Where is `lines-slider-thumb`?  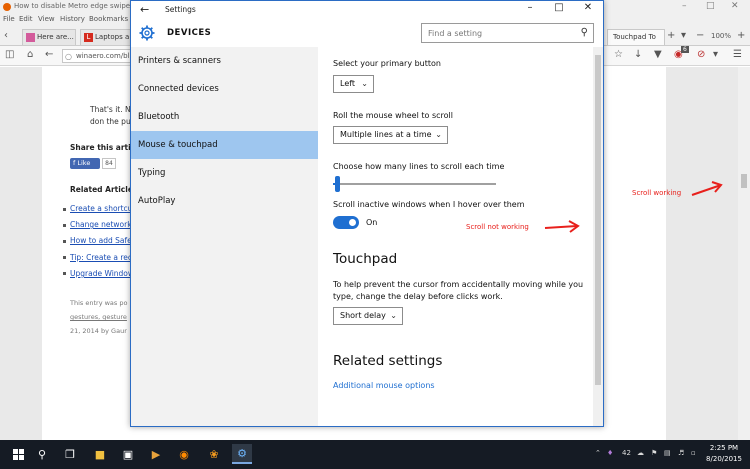
lines-slider-thumb is located at coordinates (338, 184).